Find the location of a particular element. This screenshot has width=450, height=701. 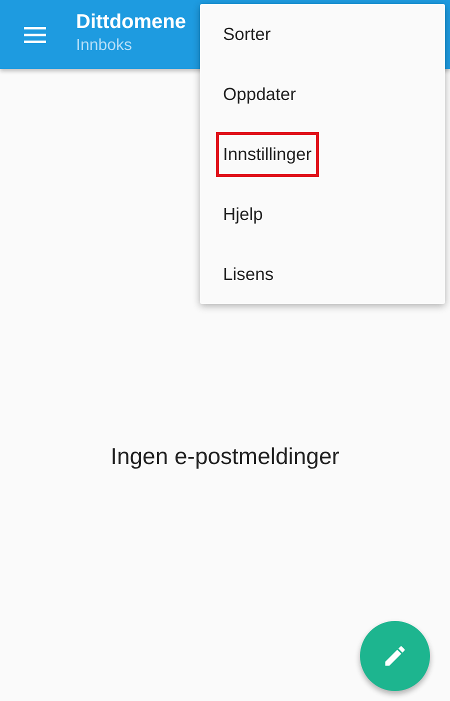

menu-item: Lisens is located at coordinates (248, 274).